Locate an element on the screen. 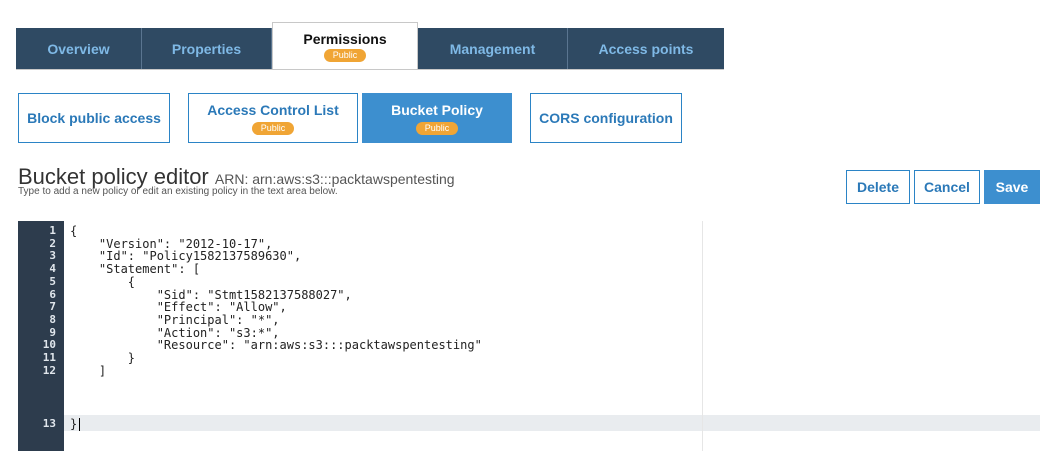  subtab-label: Bucket Policy is located at coordinates (437, 109).